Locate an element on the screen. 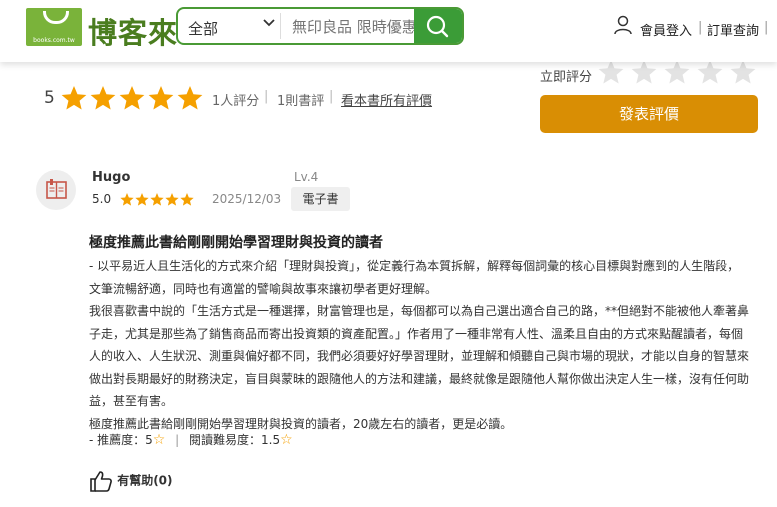  thumbs-up-icon is located at coordinates (101, 481).